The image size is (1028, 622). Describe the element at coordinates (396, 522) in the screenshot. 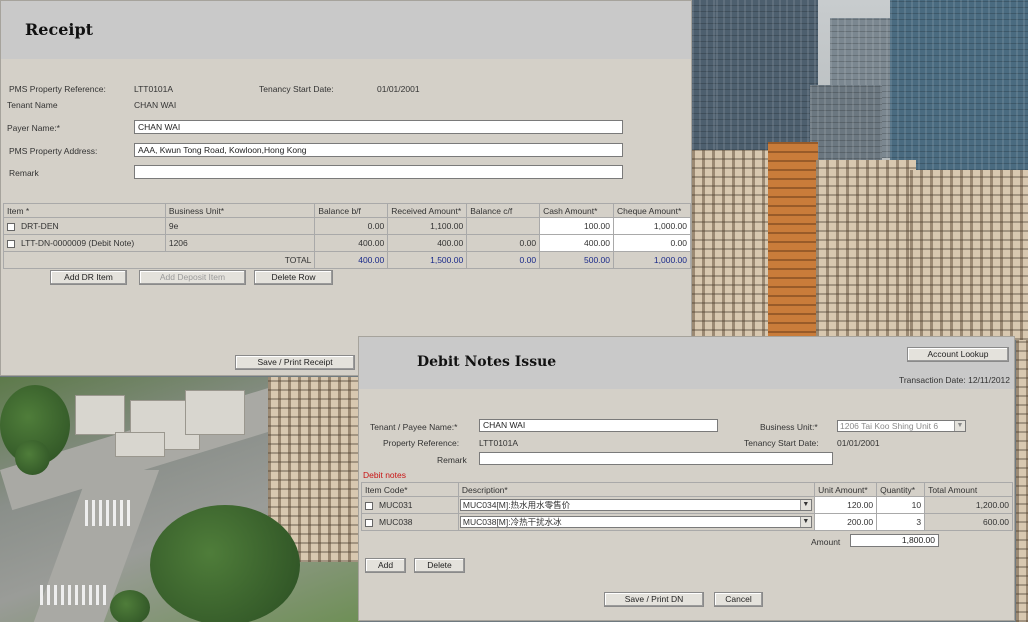

I see `item-code: MUC038` at that location.